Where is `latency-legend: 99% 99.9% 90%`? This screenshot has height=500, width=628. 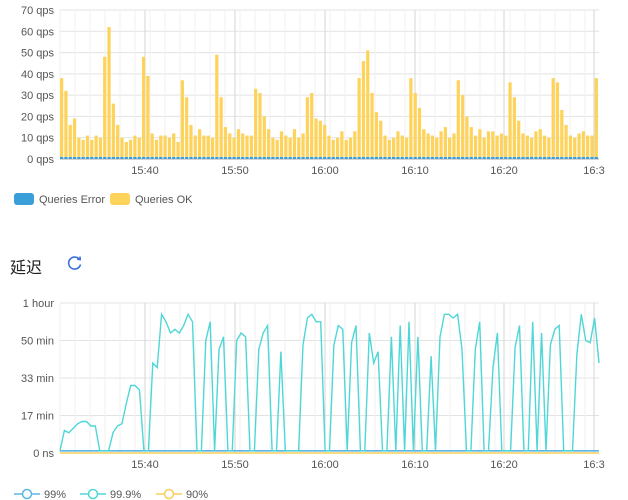 latency-legend: 99% 99.9% 90% is located at coordinates (111, 494).